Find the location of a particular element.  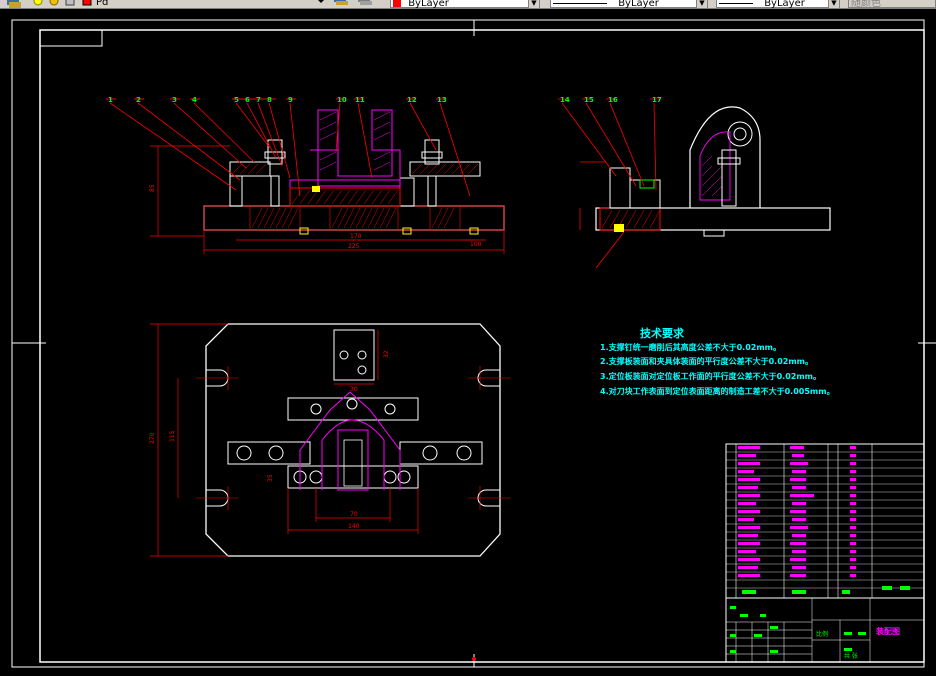

lineweight-combo: ByLayer ▼ is located at coordinates (778, 4).